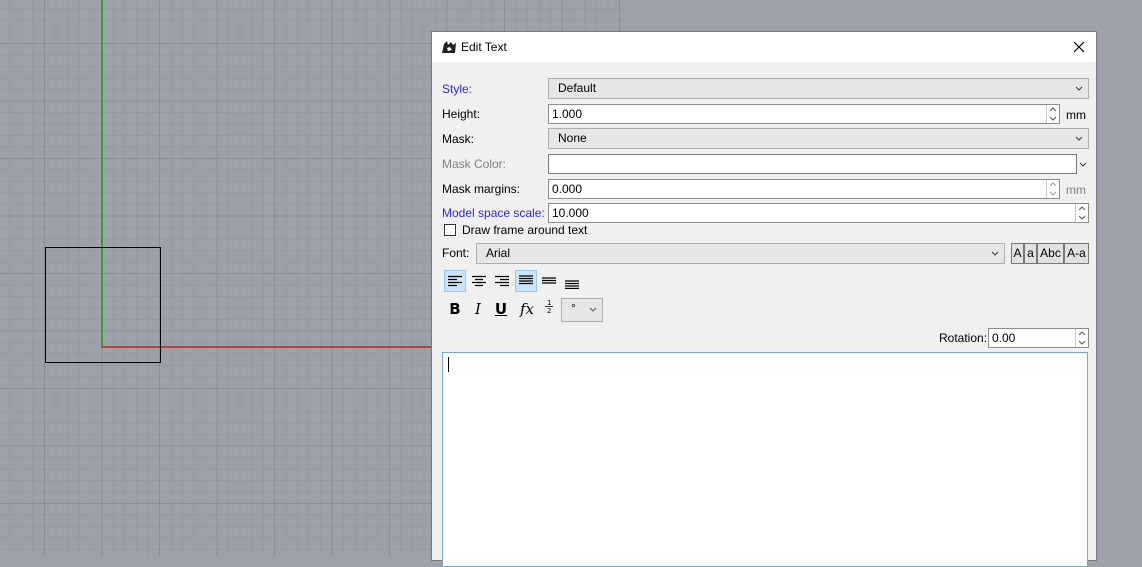 The image size is (1142, 567). I want to click on mask-margins-input: 0.000, so click(804, 189).